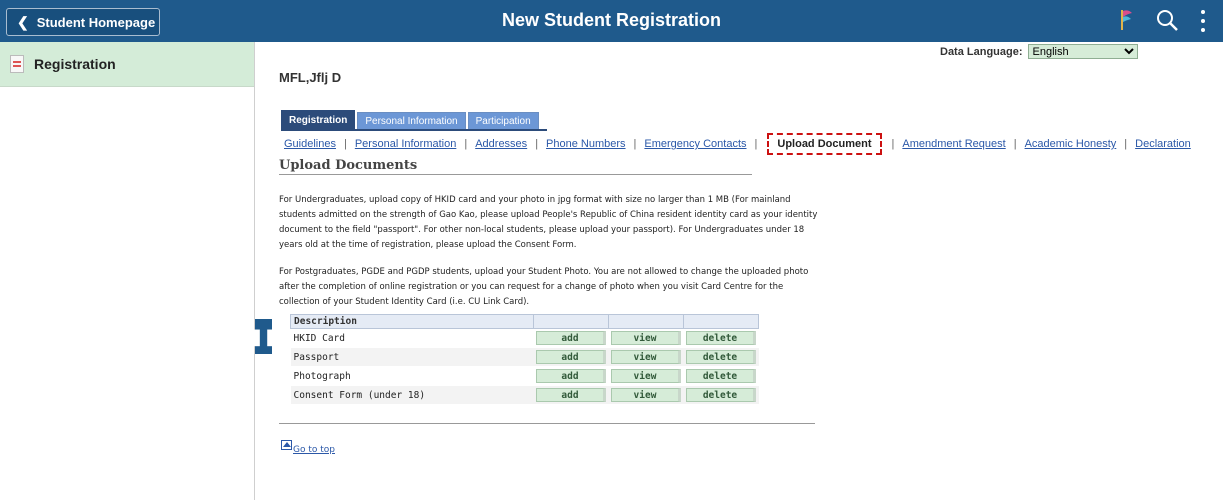 Image resolution: width=1223 pixels, height=500 pixels. I want to click on go-to-top-link: Go to top, so click(308, 447).